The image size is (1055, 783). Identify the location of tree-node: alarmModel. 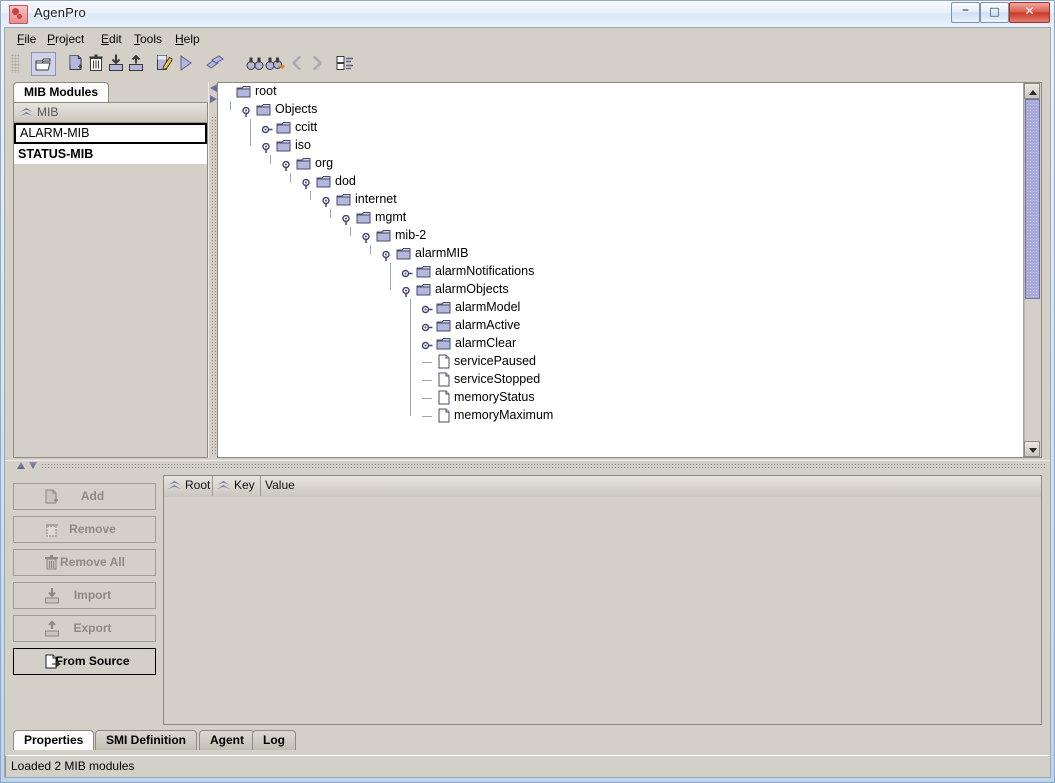
(621, 308).